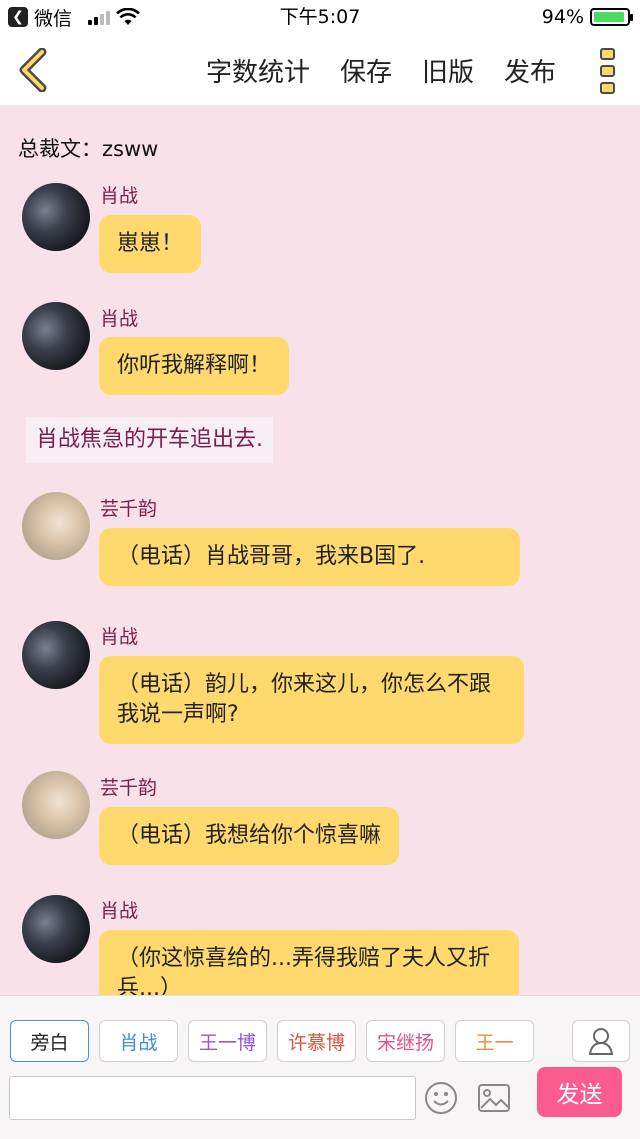 This screenshot has height=1139, width=640. Describe the element at coordinates (138, 1041) in the screenshot. I see `role-chip: 肖战` at that location.